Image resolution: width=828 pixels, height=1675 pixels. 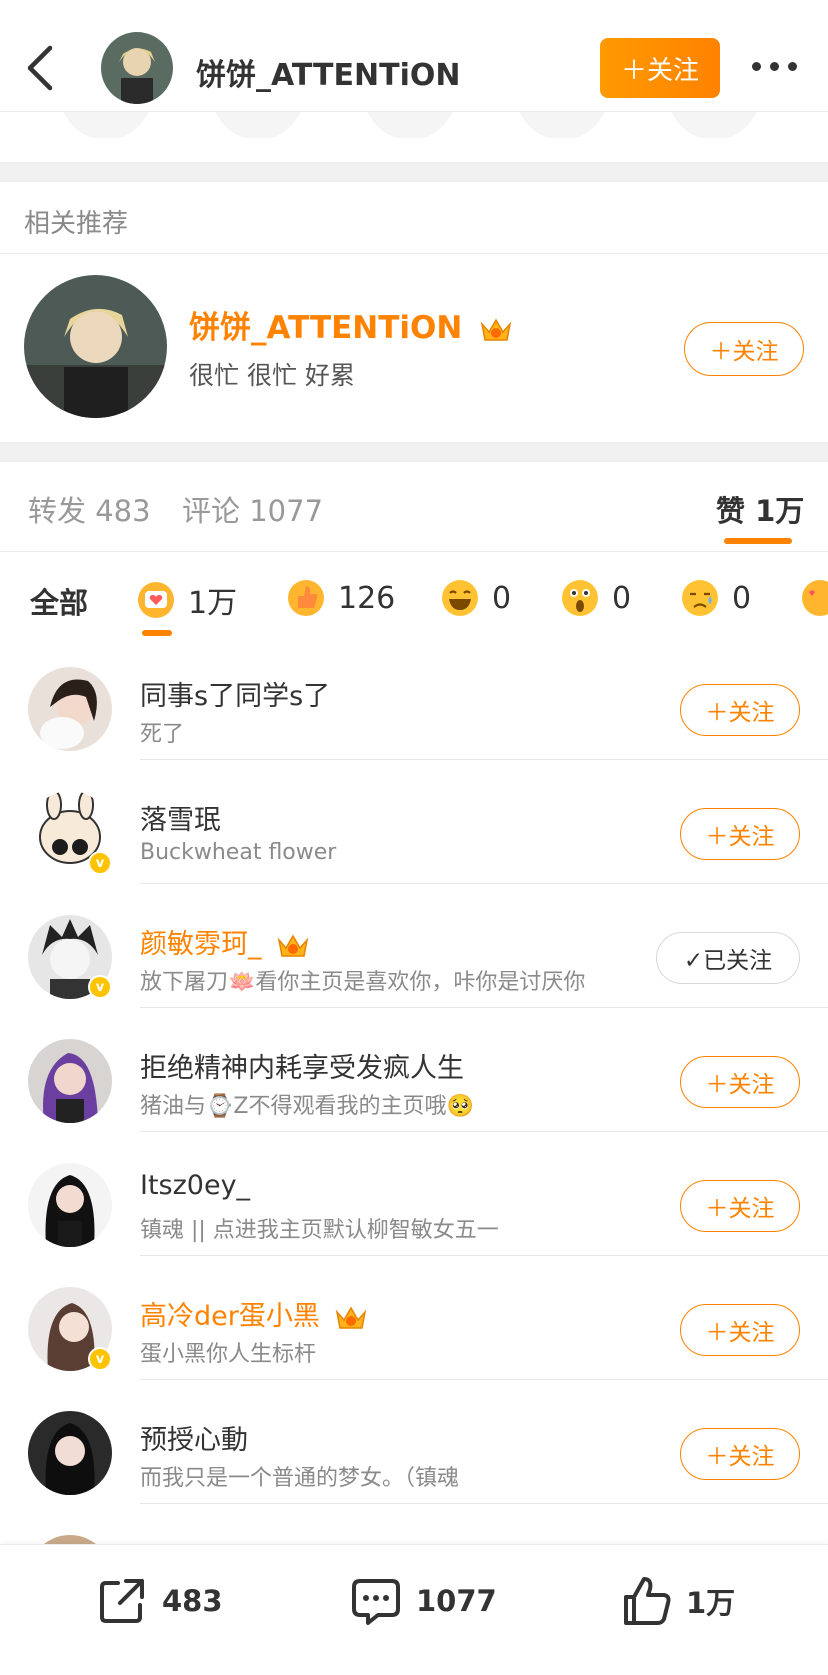 I want to click on reaction-more, so click(x=814, y=598).